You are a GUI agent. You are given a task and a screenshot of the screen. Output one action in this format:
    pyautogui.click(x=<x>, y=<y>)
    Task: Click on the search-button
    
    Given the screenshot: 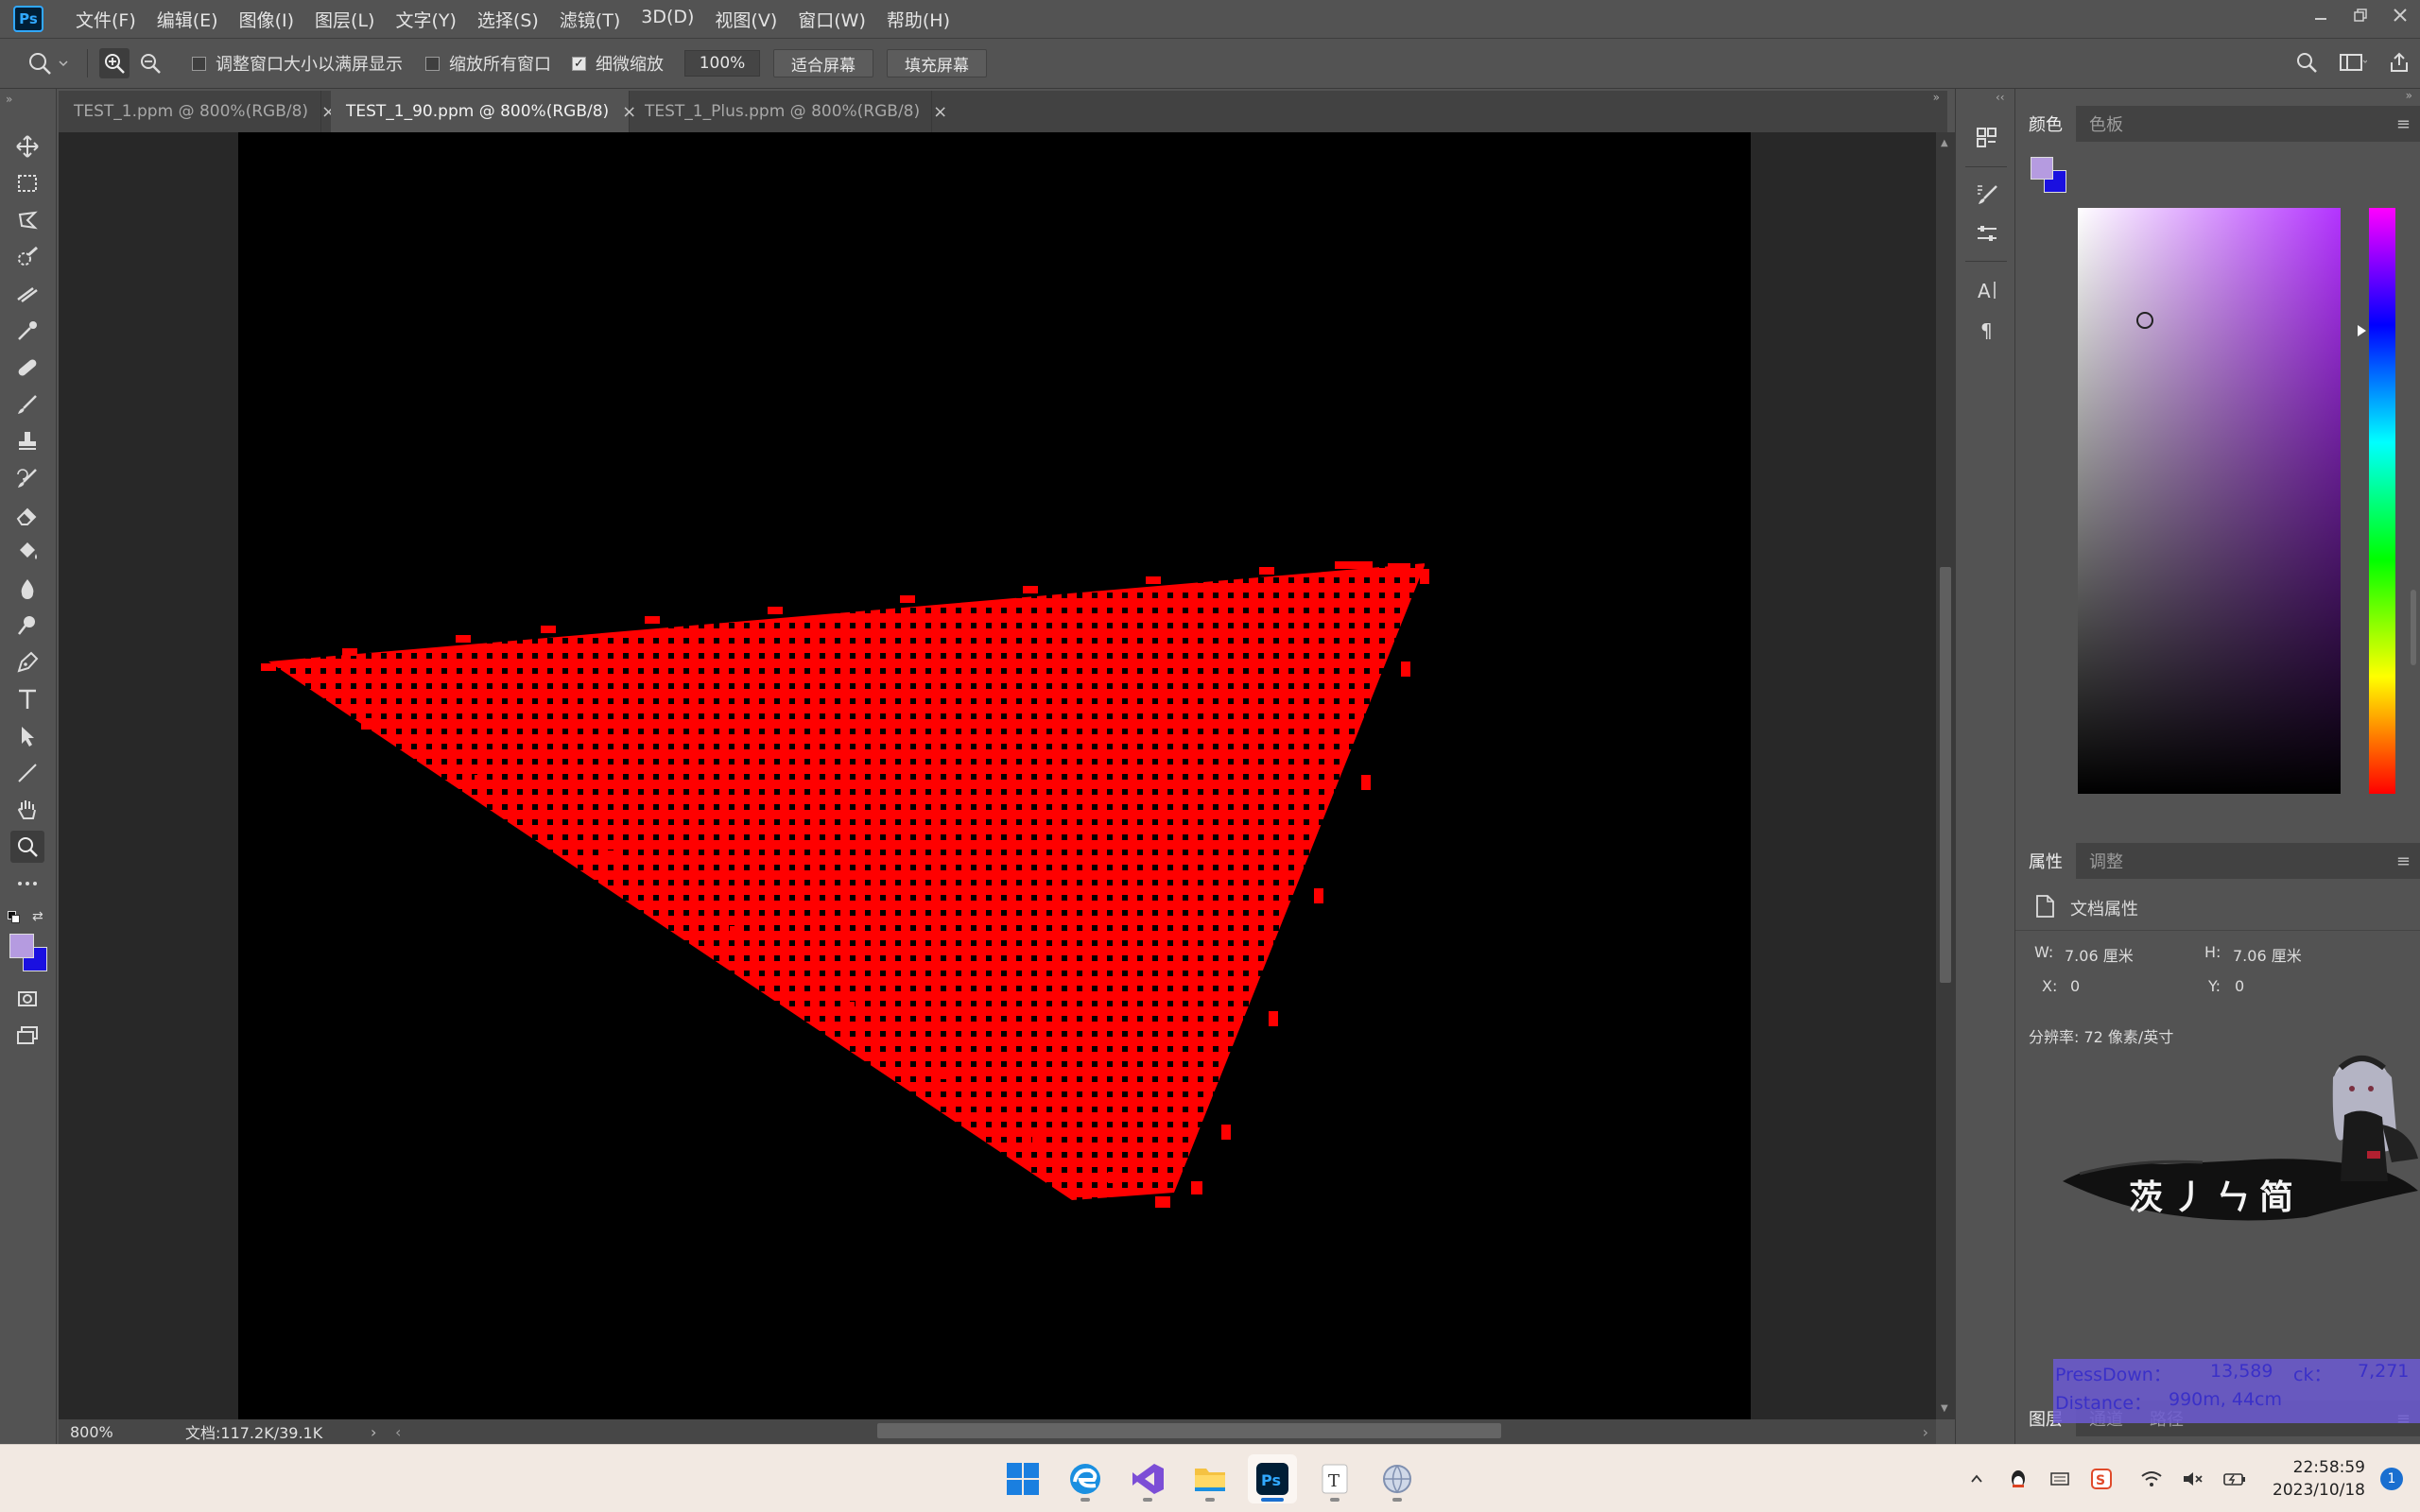 What is the action you would take?
    pyautogui.click(x=2306, y=64)
    